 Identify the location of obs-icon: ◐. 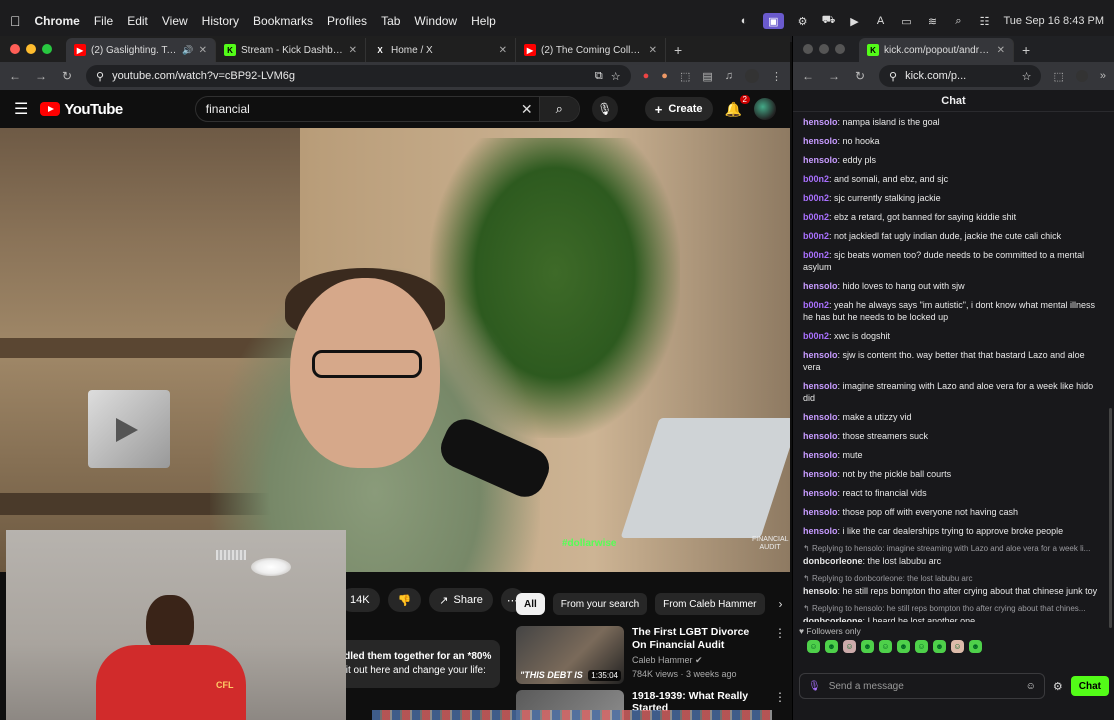
(744, 21).